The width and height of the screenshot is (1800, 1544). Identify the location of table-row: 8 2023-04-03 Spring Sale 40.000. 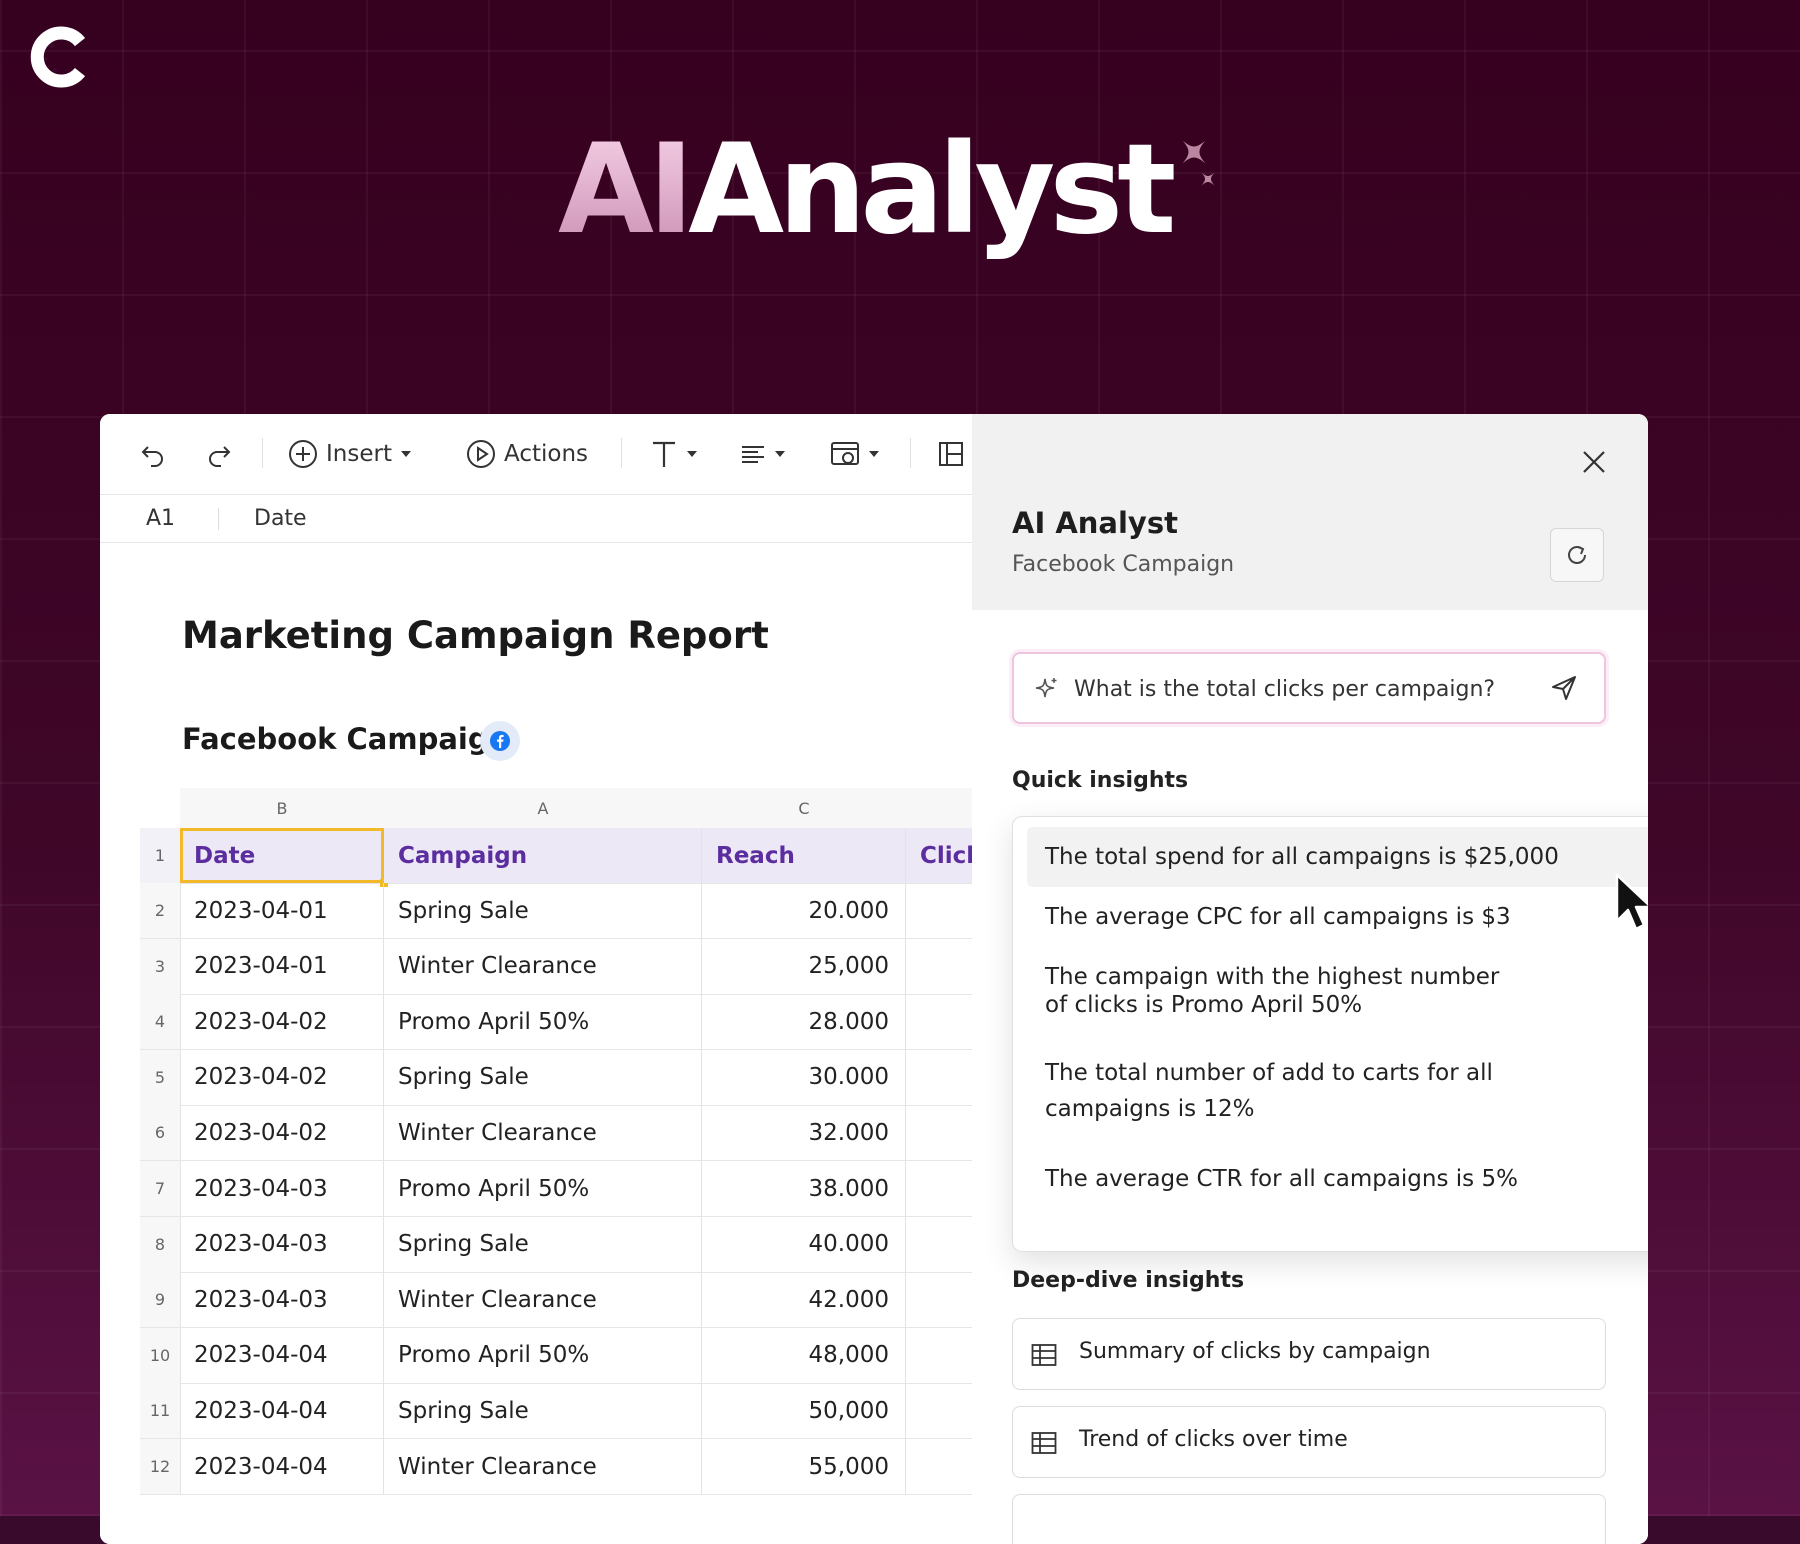
(583, 1244).